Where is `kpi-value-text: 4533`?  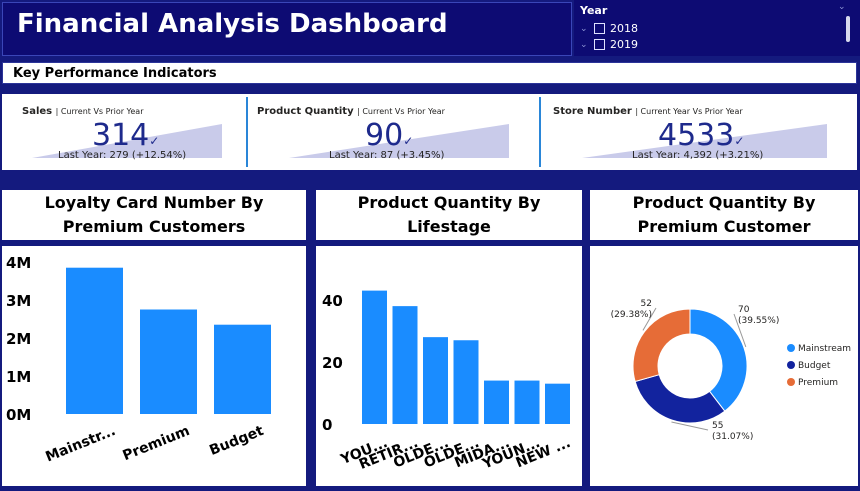
kpi-value-text: 4533 is located at coordinates (696, 135).